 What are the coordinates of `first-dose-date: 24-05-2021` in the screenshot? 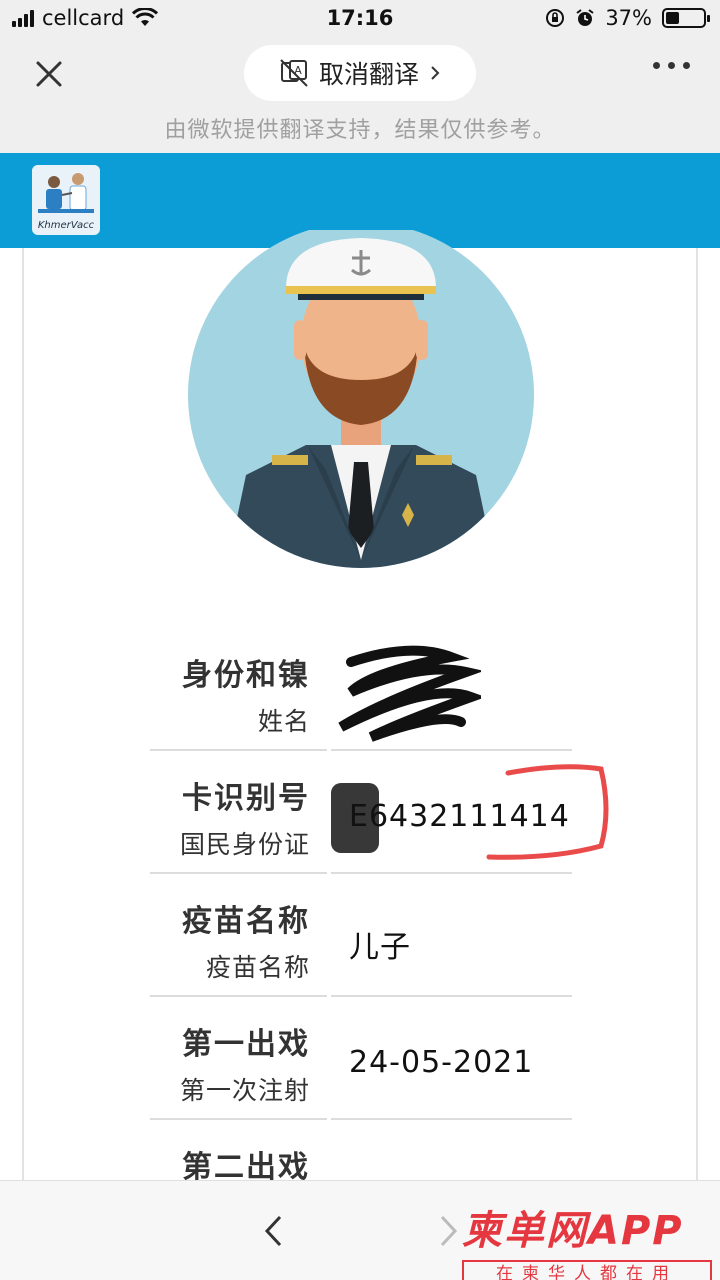 It's located at (441, 1062).